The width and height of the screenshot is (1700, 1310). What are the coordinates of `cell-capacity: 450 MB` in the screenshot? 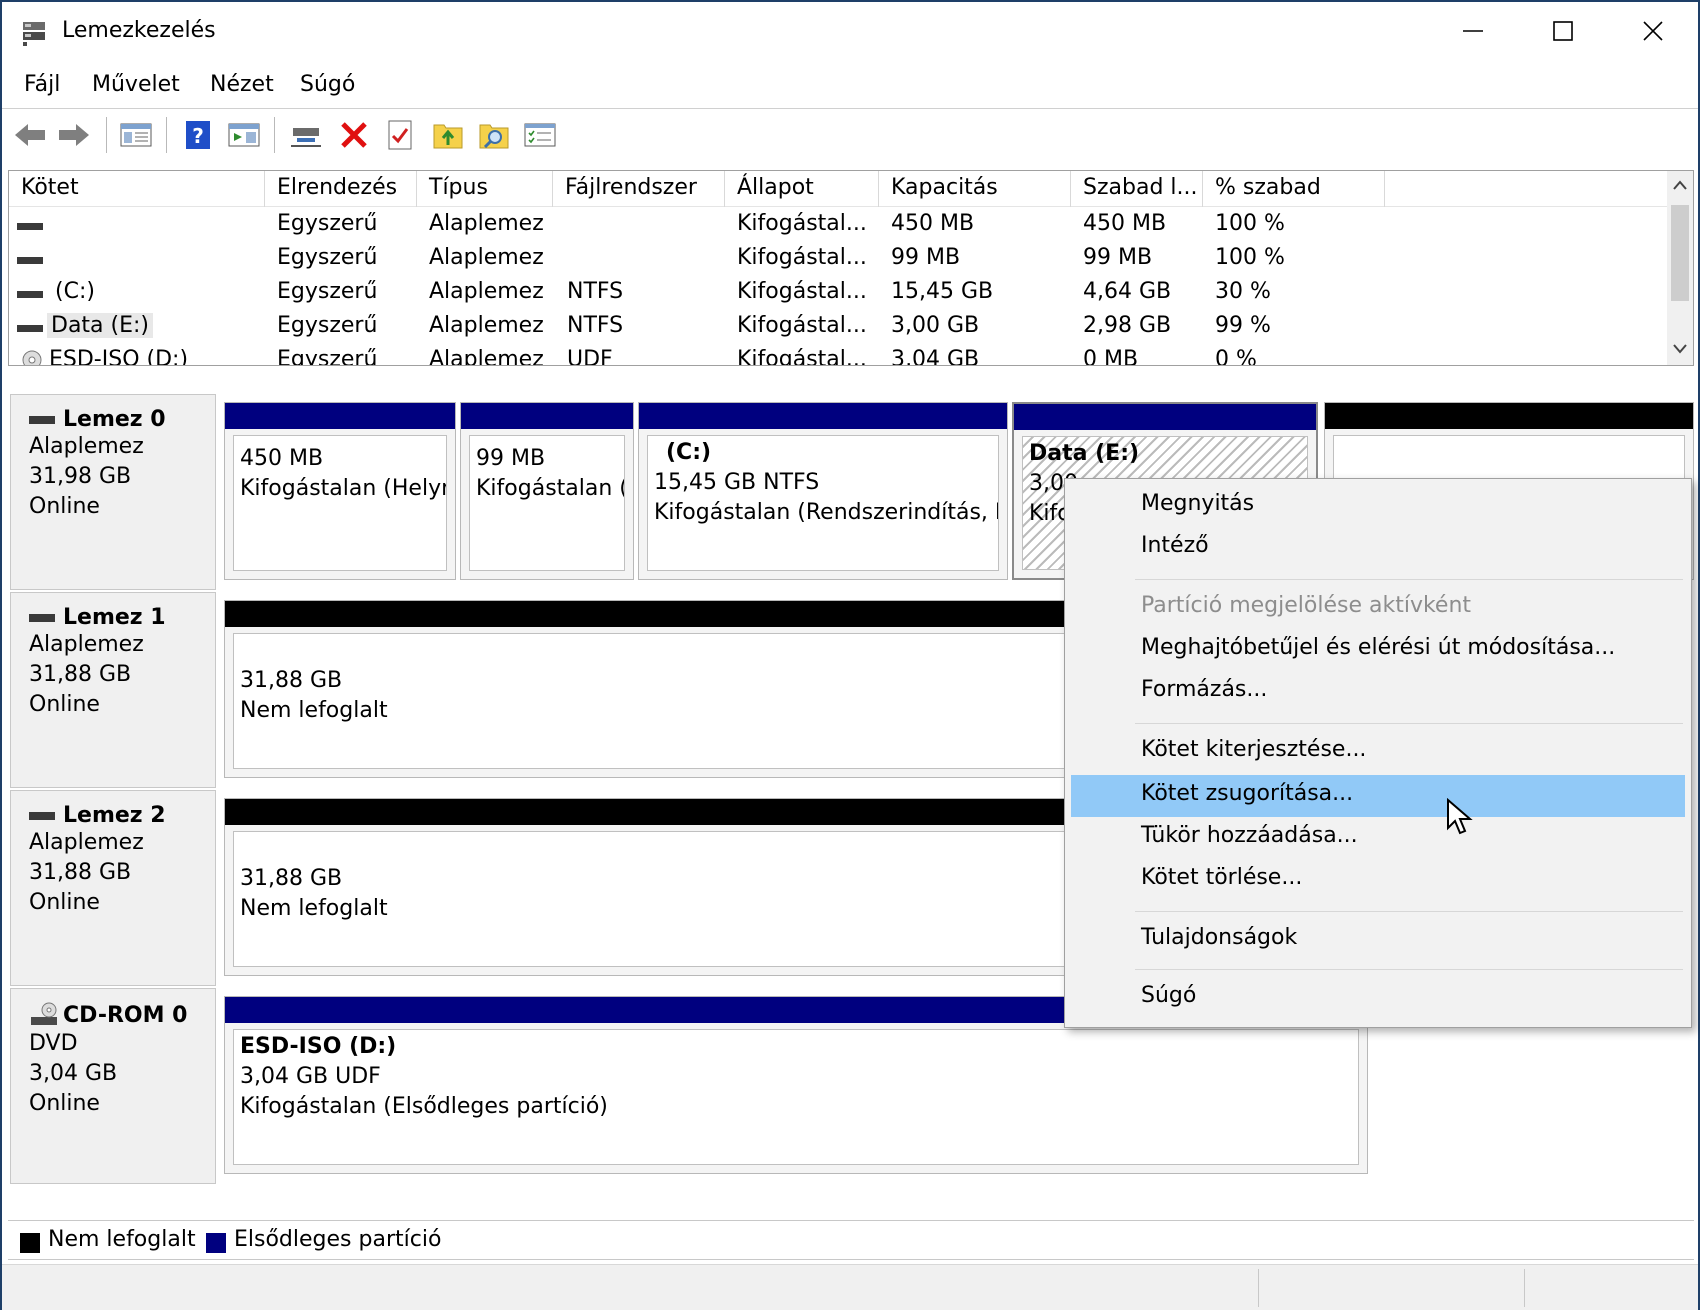 It's located at (933, 223).